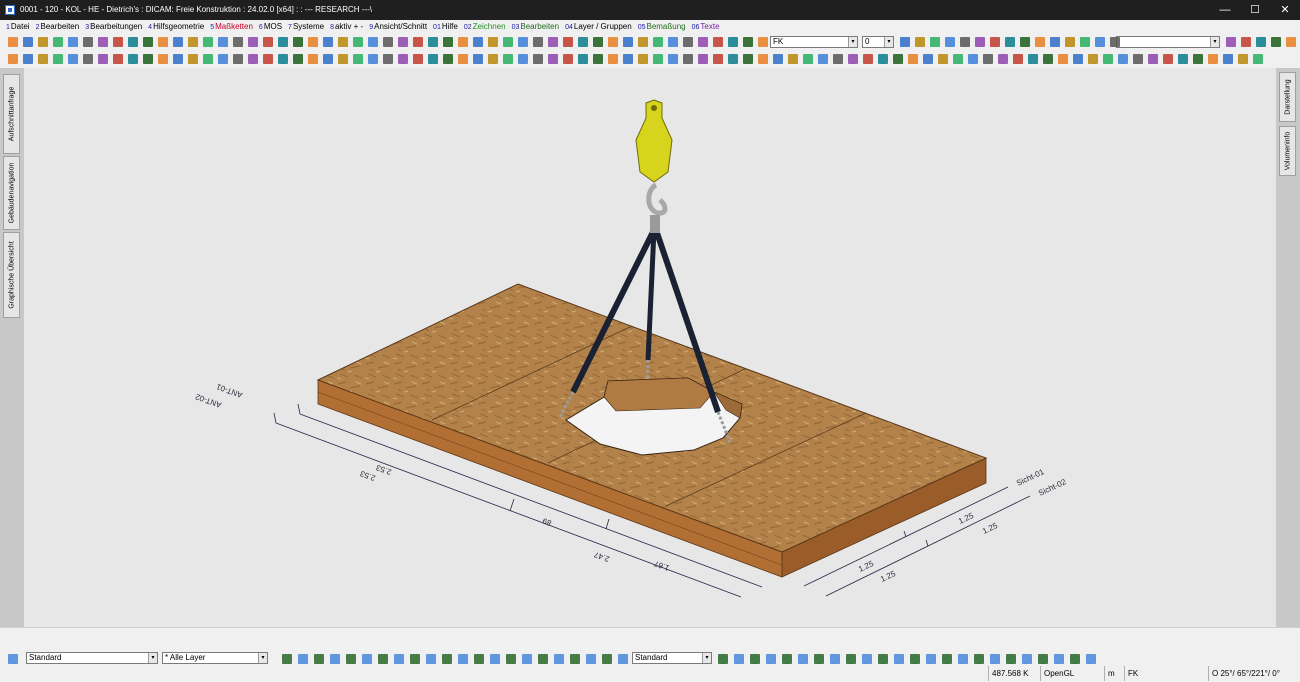 Image resolution: width=1300 pixels, height=682 pixels. What do you see at coordinates (485, 27) in the screenshot?
I see `menu-item: 02Zeichnen` at bounding box center [485, 27].